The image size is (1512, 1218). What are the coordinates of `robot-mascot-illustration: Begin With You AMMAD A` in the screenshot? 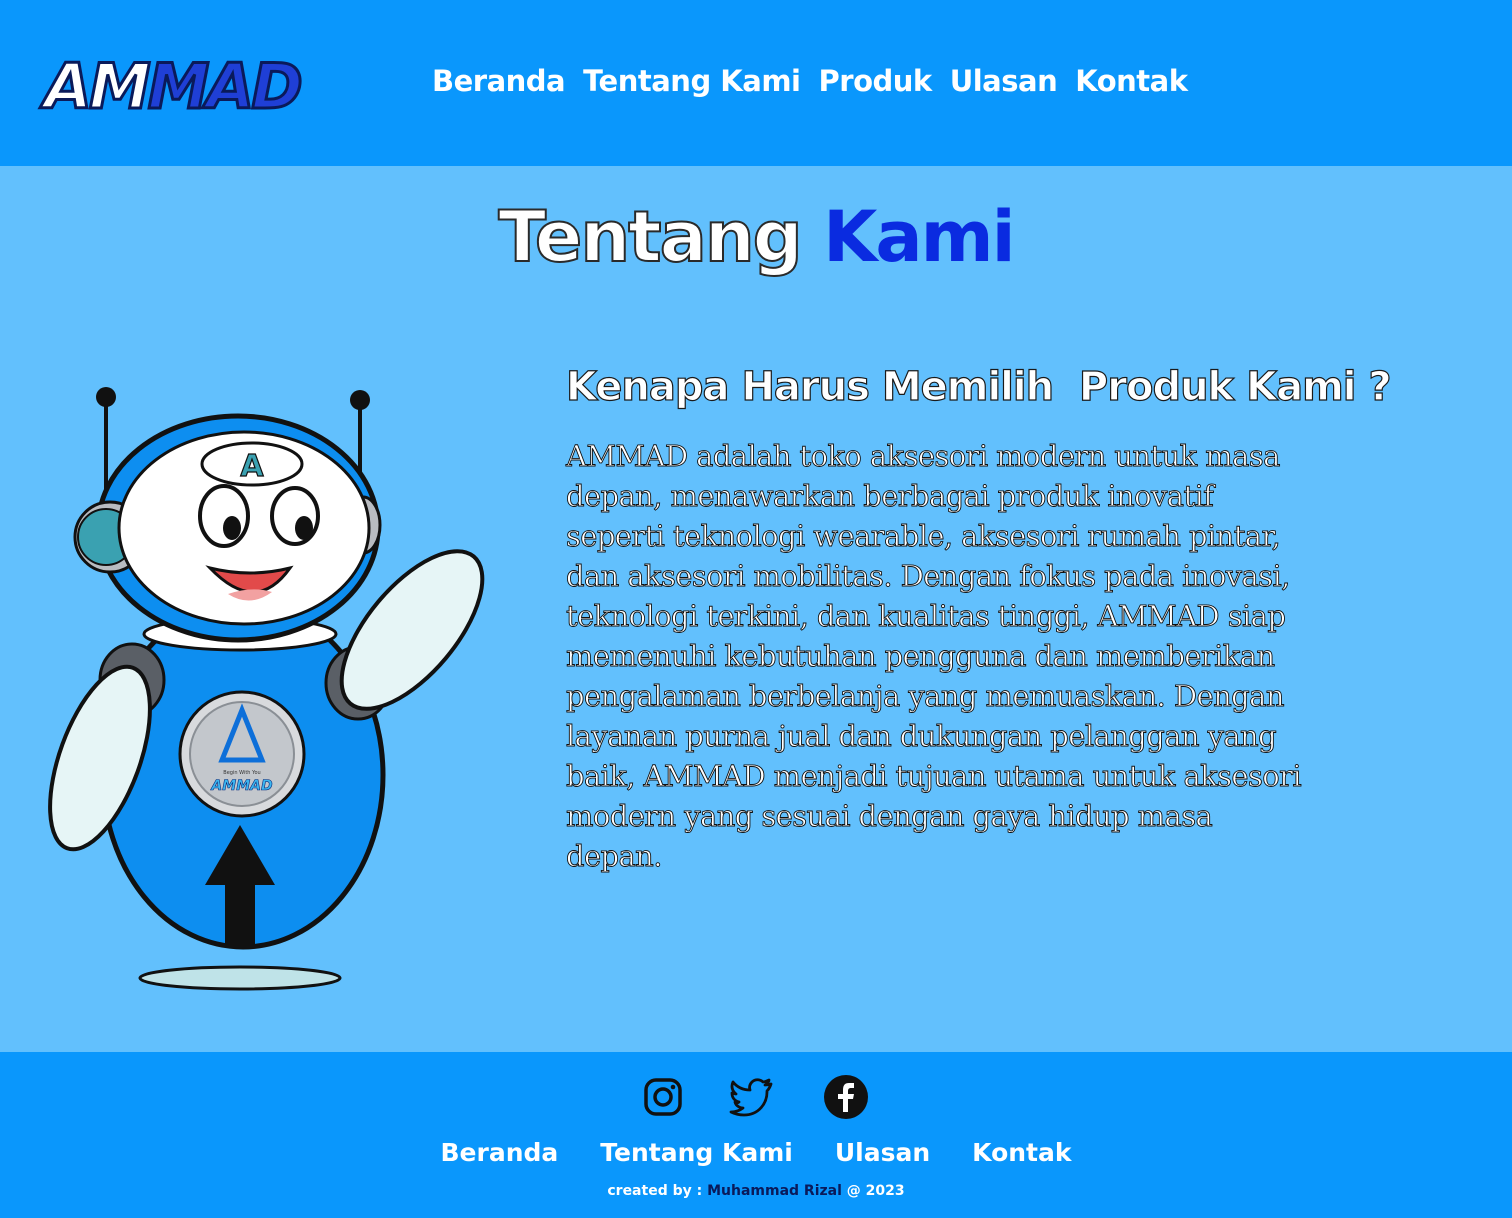 It's located at (266, 689).